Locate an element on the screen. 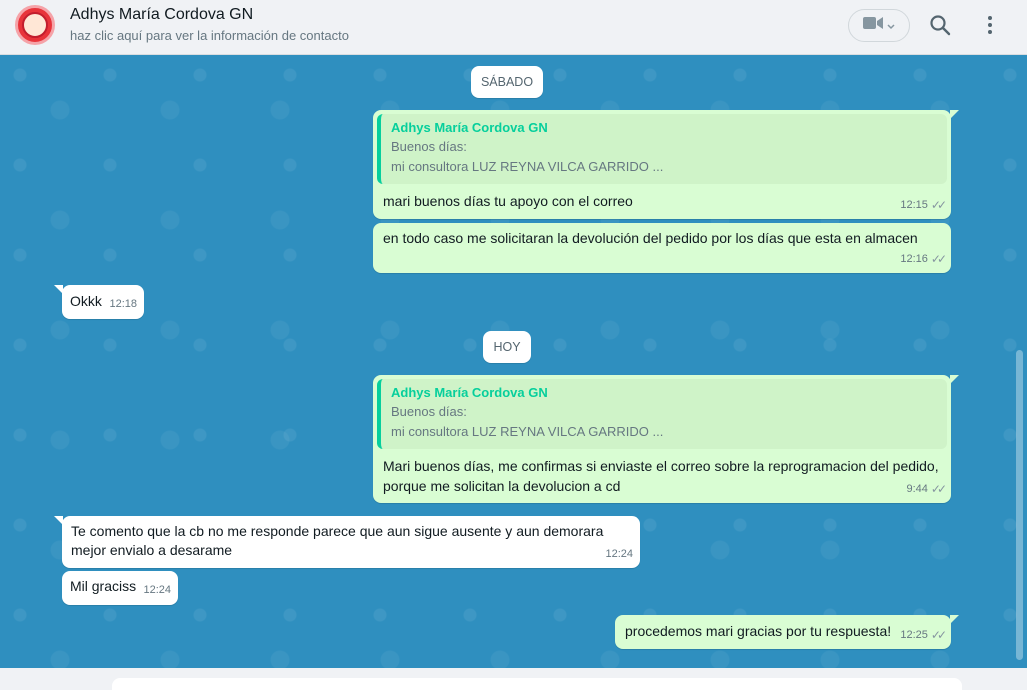 This screenshot has width=1027, height=690. scrollbar is located at coordinates (1019, 505).